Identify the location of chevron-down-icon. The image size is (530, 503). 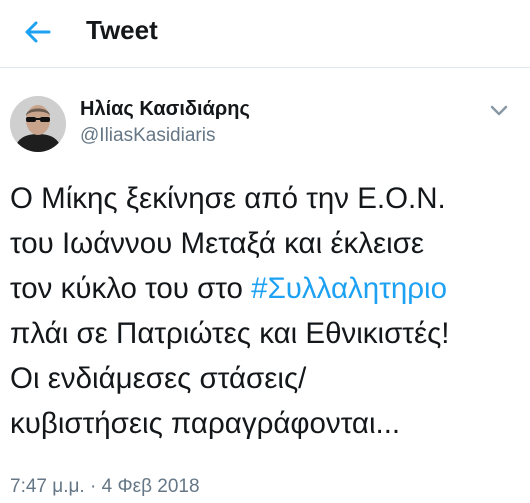
(499, 110).